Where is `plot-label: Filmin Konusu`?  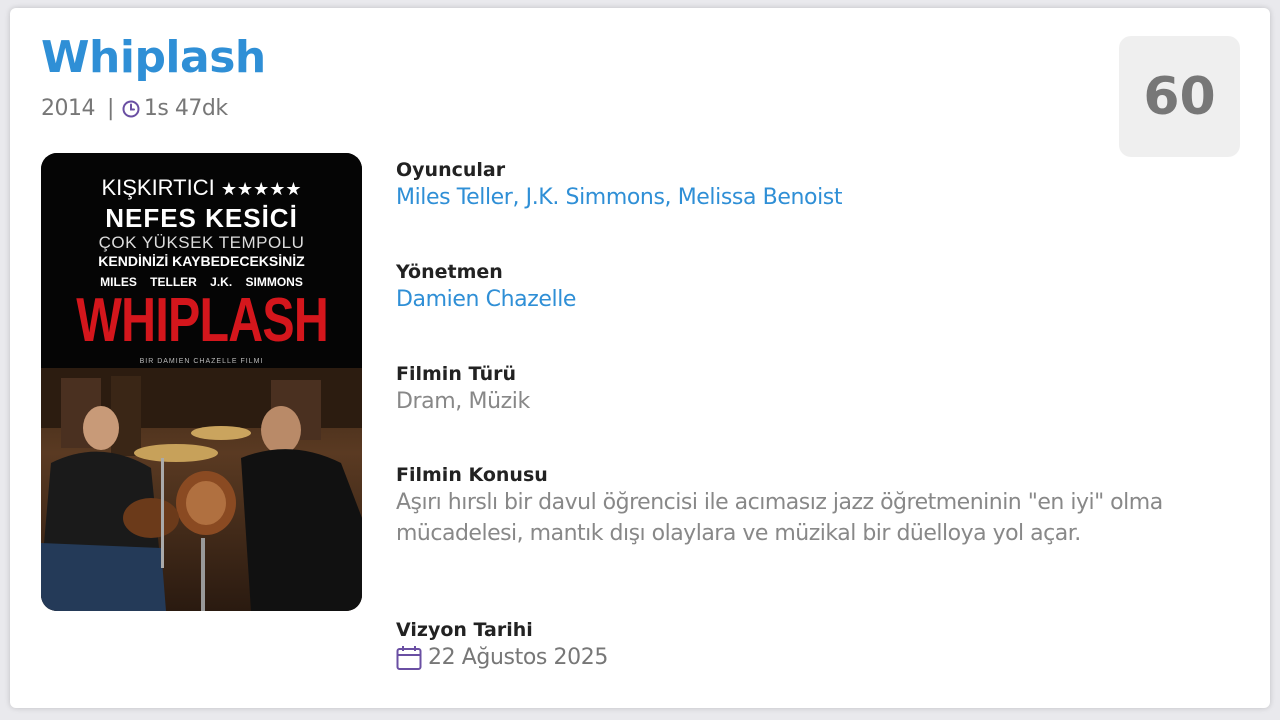
plot-label: Filmin Konusu is located at coordinates (472, 475).